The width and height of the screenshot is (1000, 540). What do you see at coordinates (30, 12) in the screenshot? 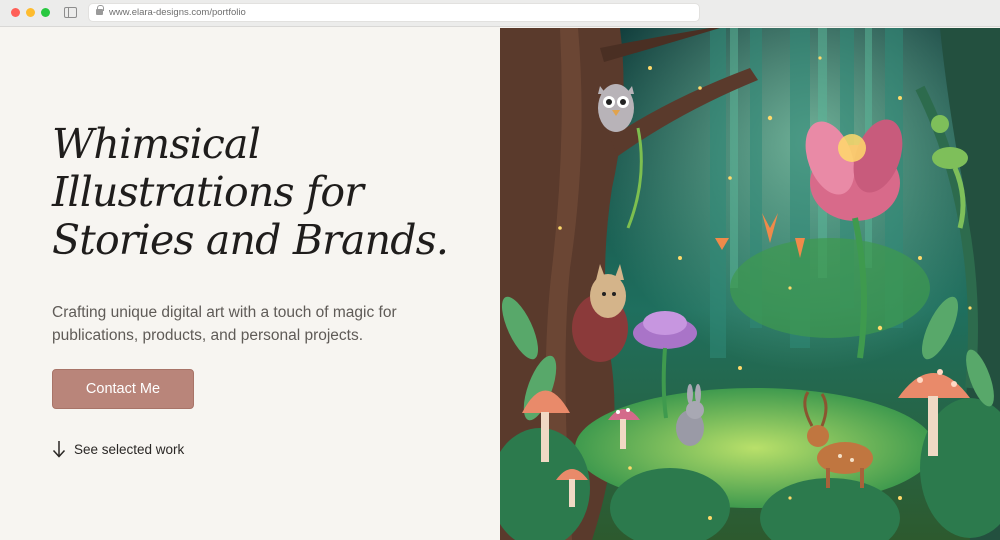
I see `minimize-window-icon` at bounding box center [30, 12].